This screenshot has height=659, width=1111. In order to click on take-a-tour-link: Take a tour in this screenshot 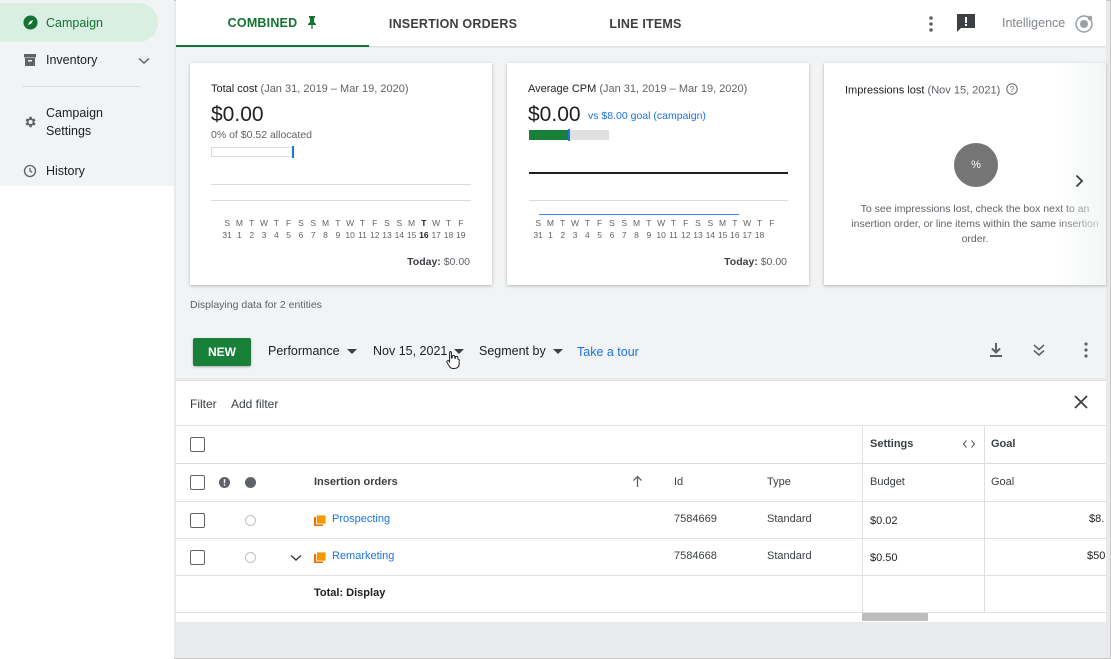, I will do `click(608, 352)`.